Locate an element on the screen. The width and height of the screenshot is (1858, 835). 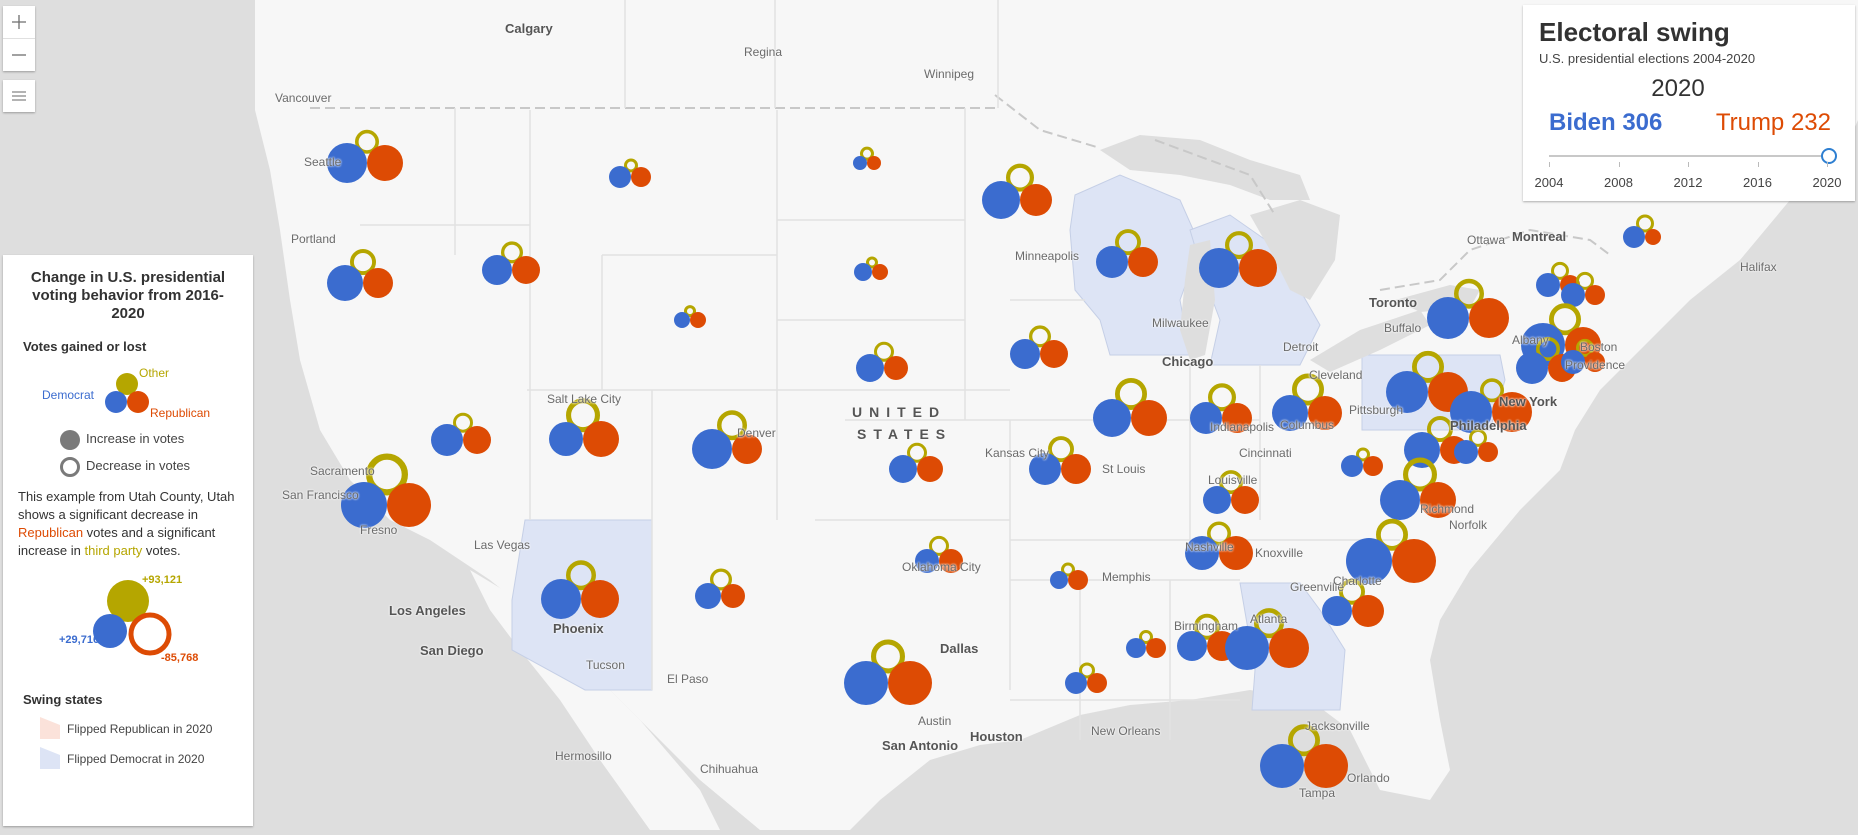
city-label: Providence is located at coordinates (1595, 365).